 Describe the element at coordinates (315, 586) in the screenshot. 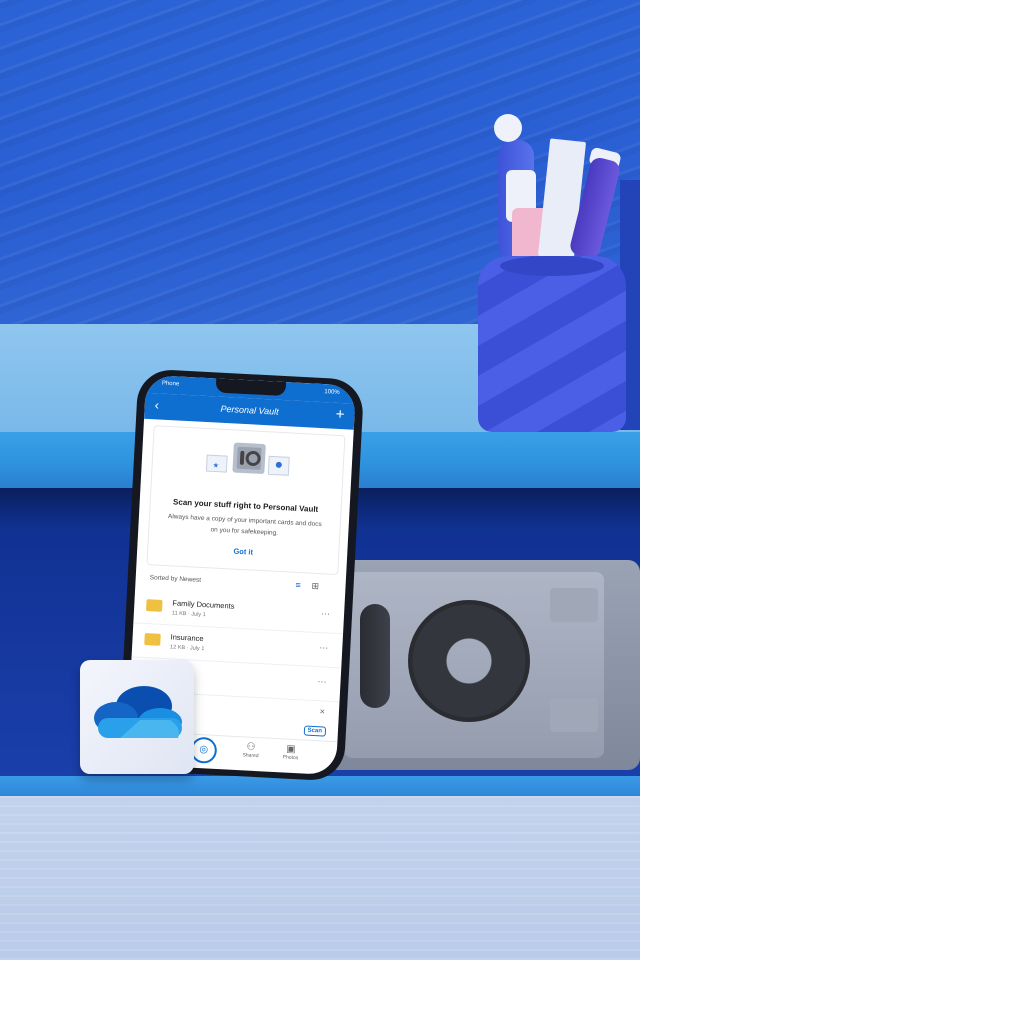

I see `grid-view-icon: ⊞` at that location.